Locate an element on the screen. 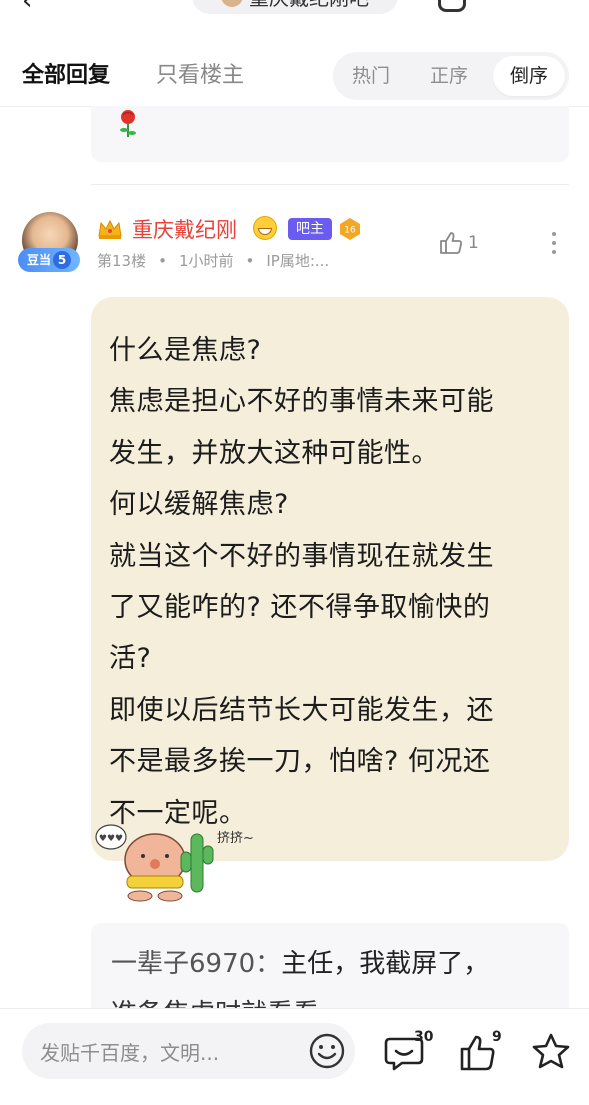 This screenshot has width=589, height=1105. back-arrow-icon: ‹ is located at coordinates (27, 7).